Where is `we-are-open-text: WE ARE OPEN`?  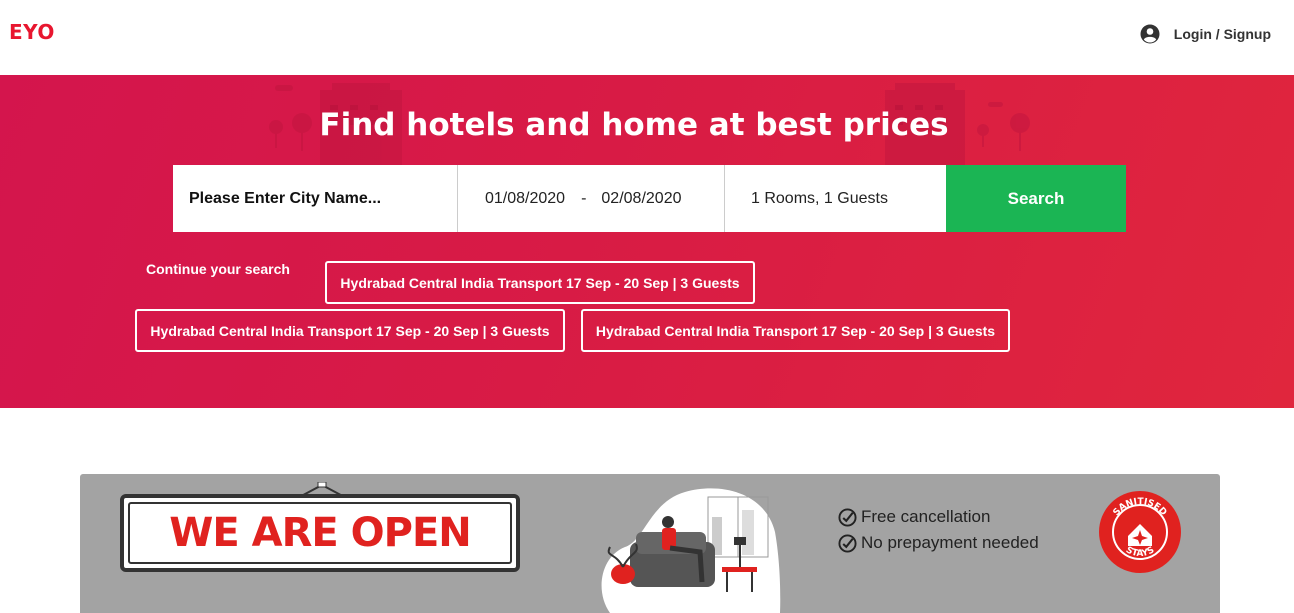
we-are-open-text: WE ARE OPEN is located at coordinates (320, 533).